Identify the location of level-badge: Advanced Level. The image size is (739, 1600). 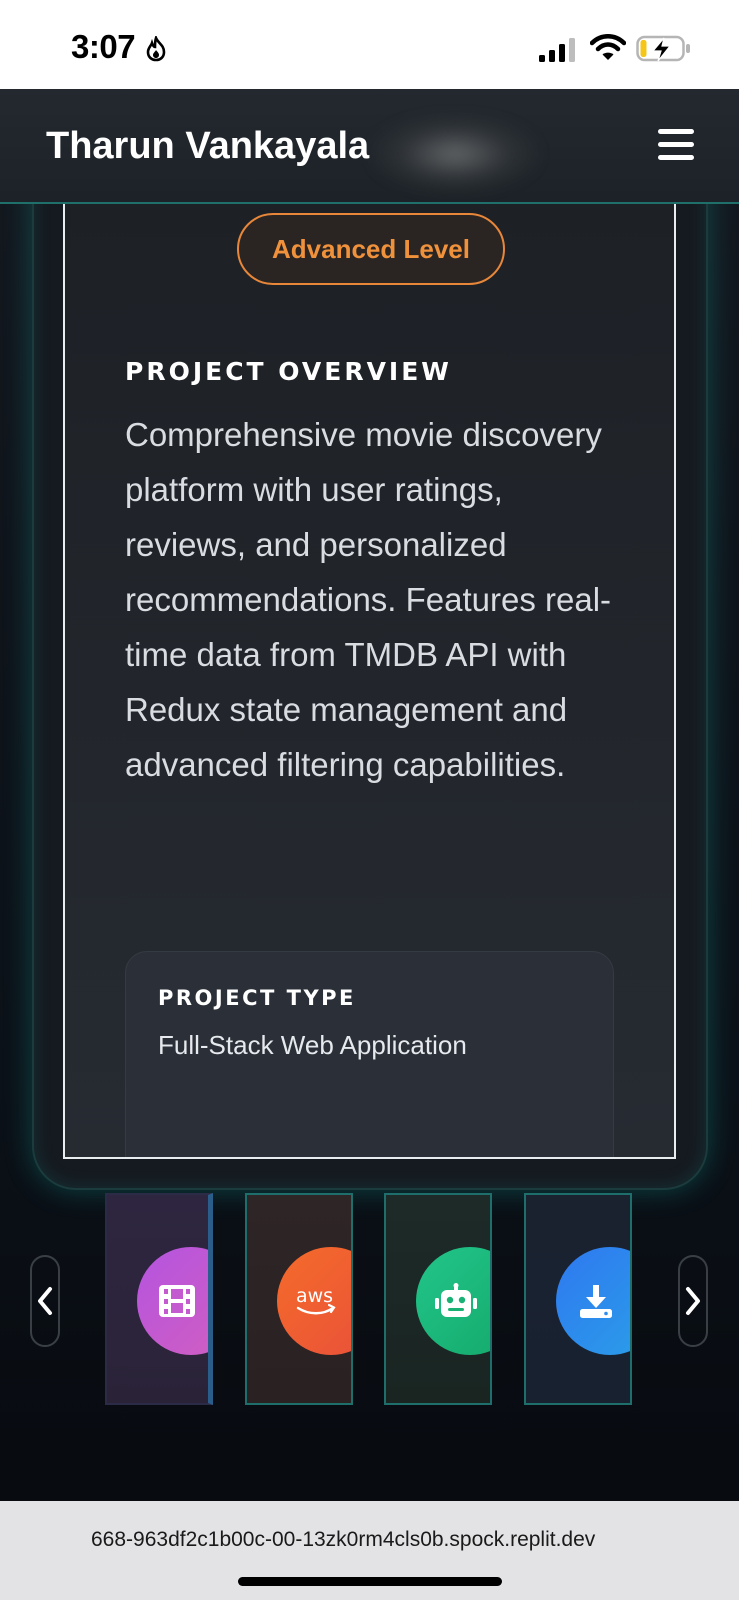
(371, 249).